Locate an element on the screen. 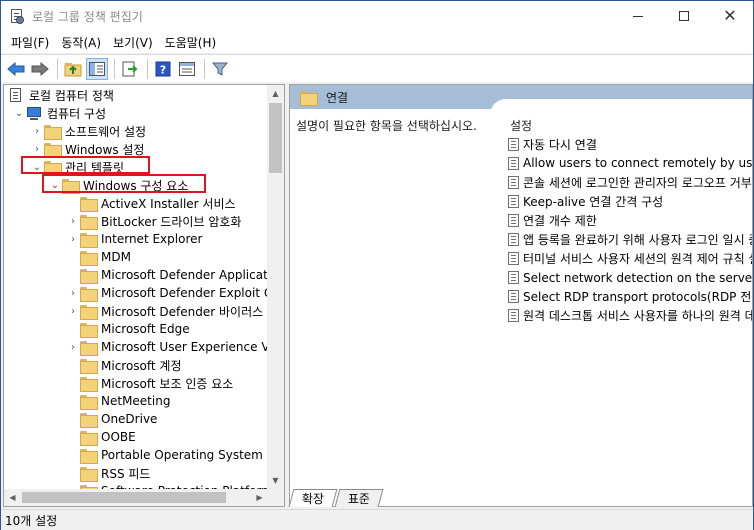  close-icon: ✕ is located at coordinates (730, 15).